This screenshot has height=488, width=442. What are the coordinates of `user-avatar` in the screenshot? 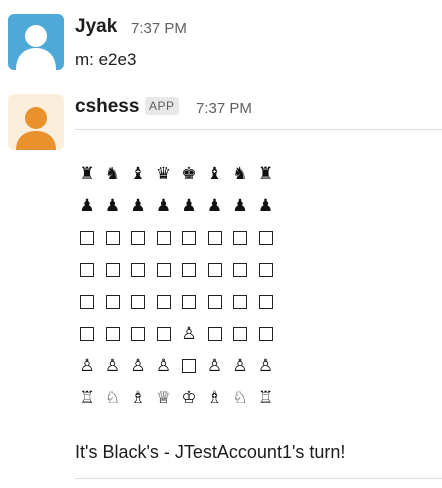 It's located at (36, 42).